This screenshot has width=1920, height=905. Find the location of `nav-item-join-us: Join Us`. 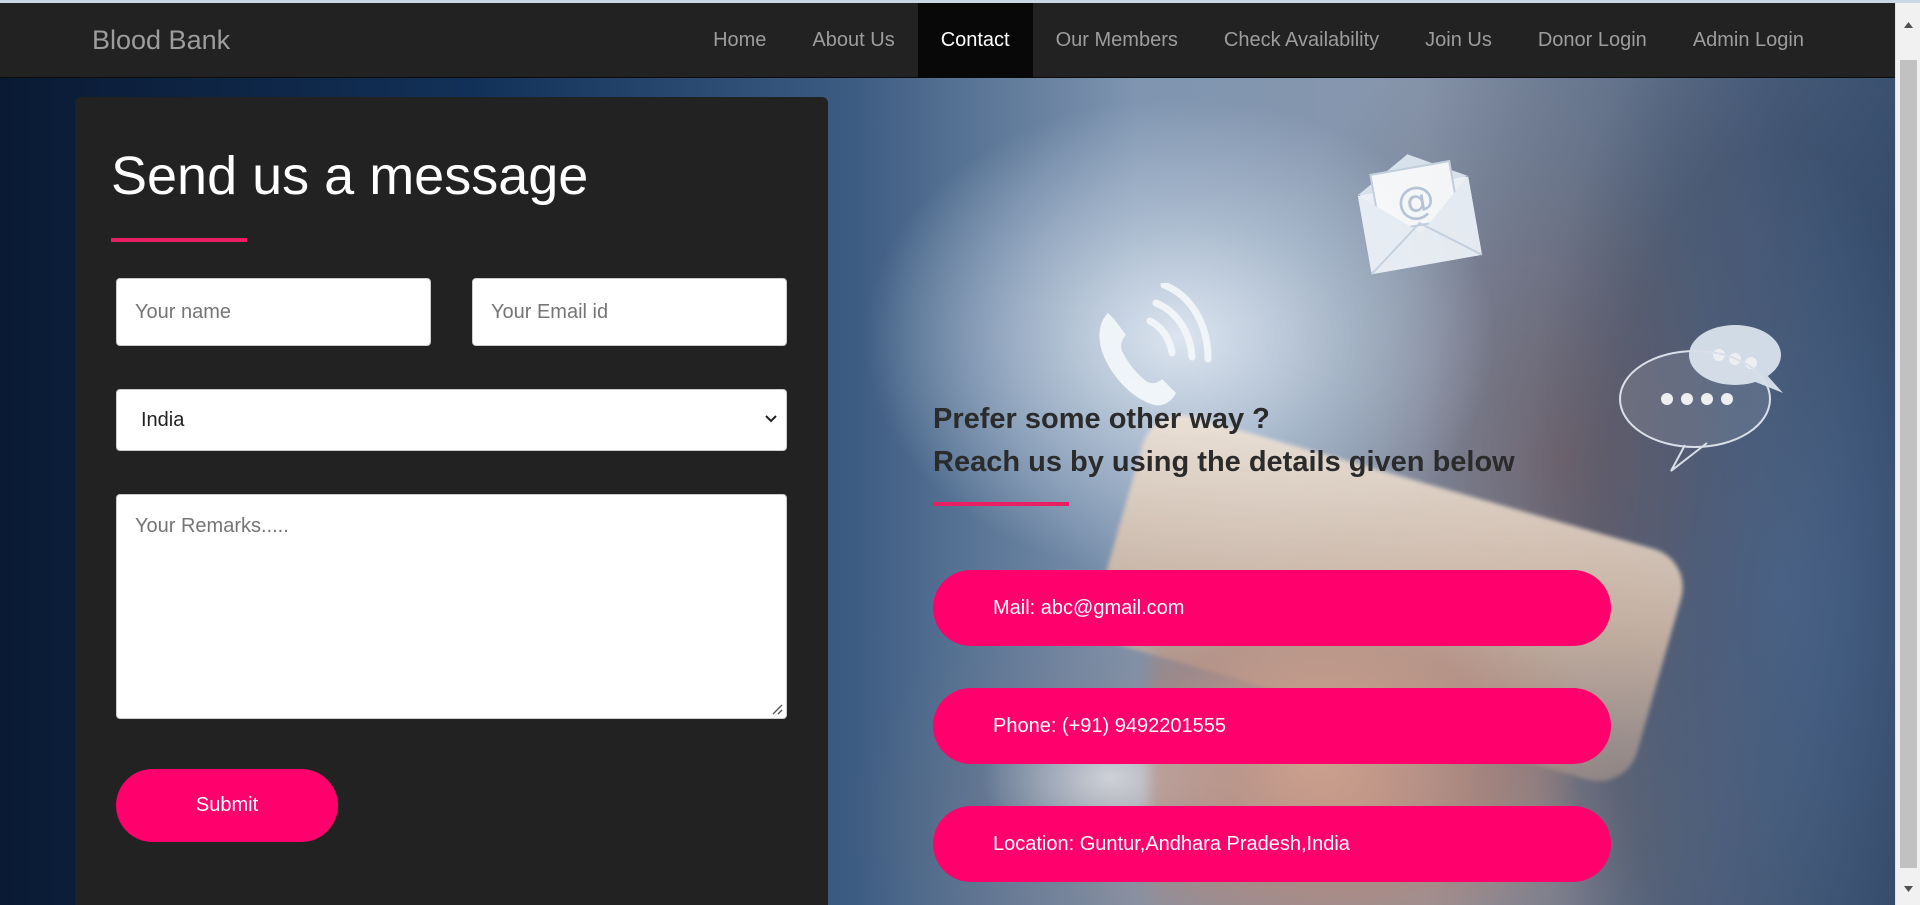

nav-item-join-us: Join Us is located at coordinates (1458, 40).